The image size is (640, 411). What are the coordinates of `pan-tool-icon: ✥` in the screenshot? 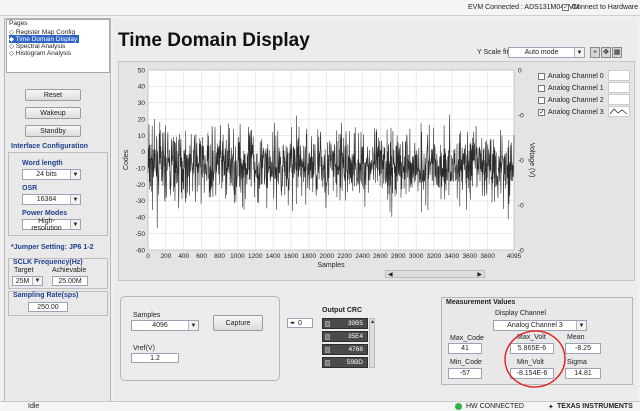 It's located at (606, 52).